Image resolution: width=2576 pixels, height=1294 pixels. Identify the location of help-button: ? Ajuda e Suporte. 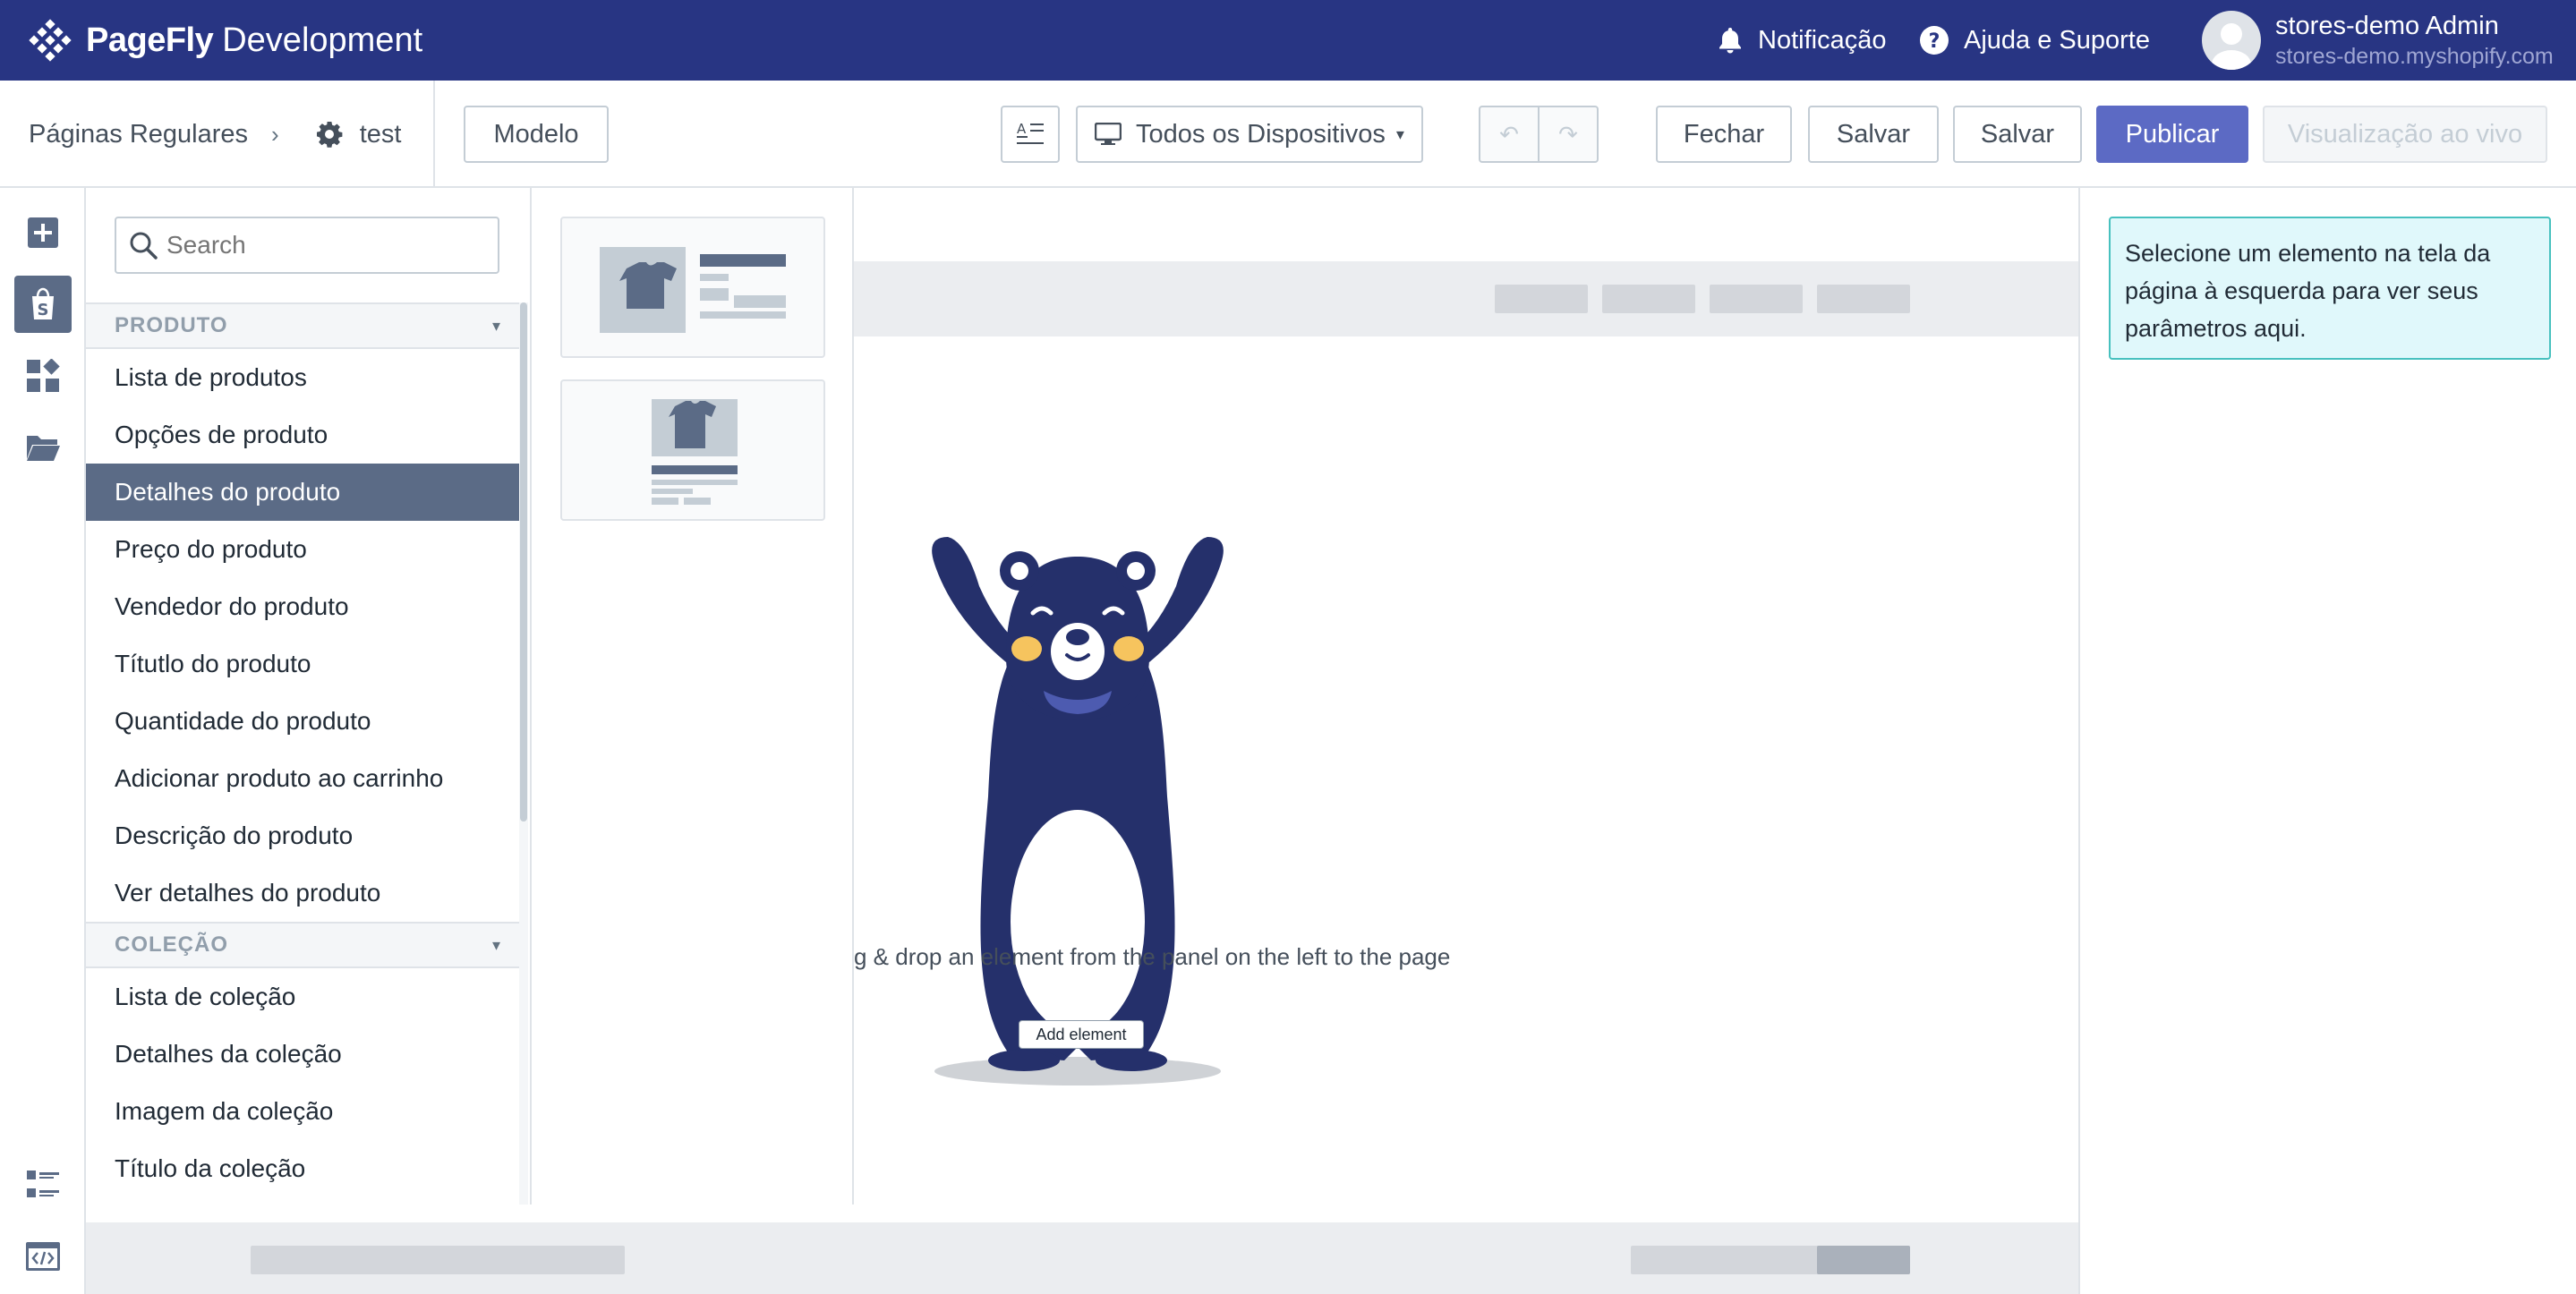
(2034, 40).